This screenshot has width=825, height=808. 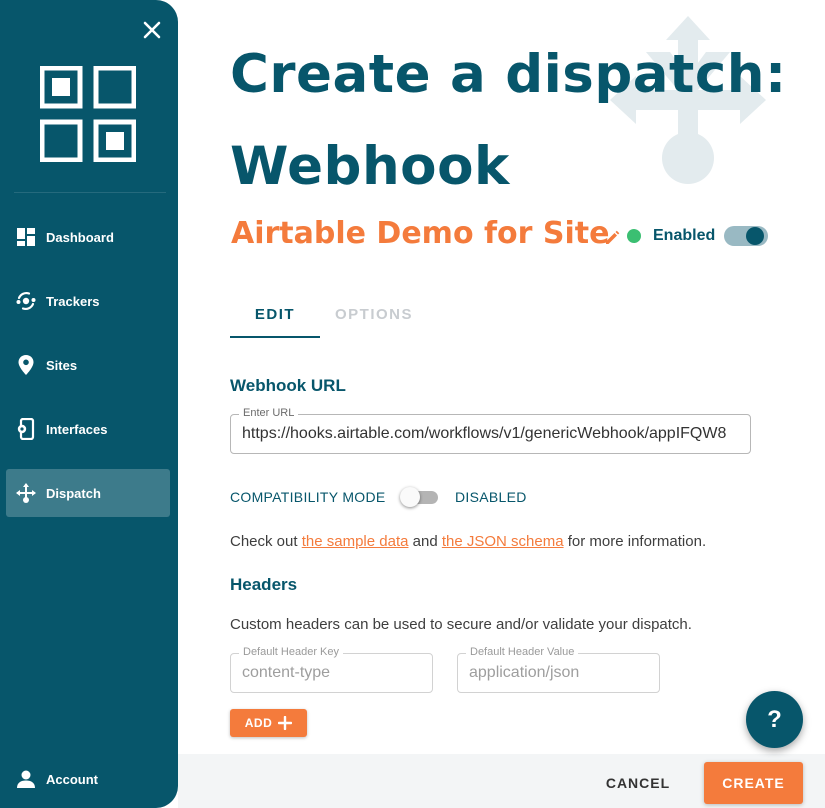 I want to click on compatibility-state-label: DISABLED, so click(x=491, y=497).